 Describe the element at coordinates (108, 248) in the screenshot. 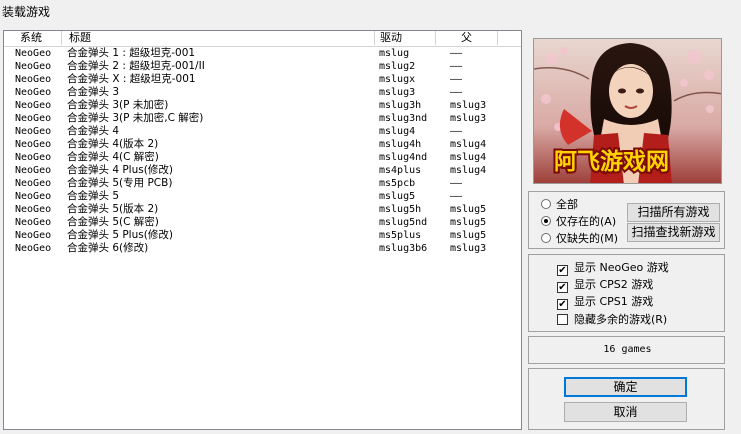

I see `cell-title: 合金弹头 6(修改)` at that location.